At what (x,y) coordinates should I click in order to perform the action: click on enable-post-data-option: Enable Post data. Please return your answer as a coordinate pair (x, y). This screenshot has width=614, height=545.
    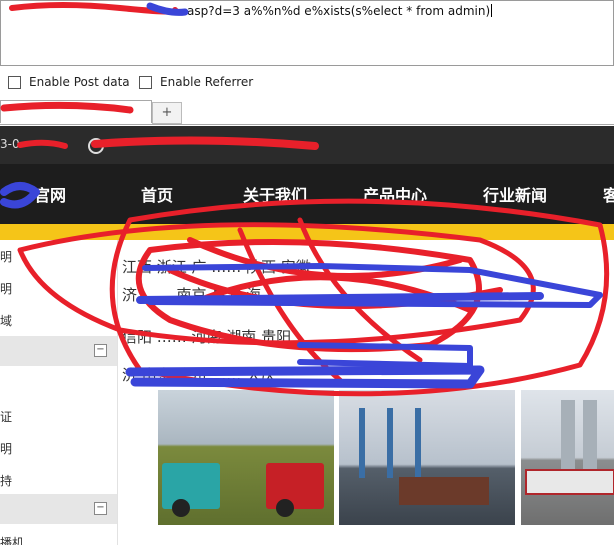
    Looking at the image, I should click on (69, 82).